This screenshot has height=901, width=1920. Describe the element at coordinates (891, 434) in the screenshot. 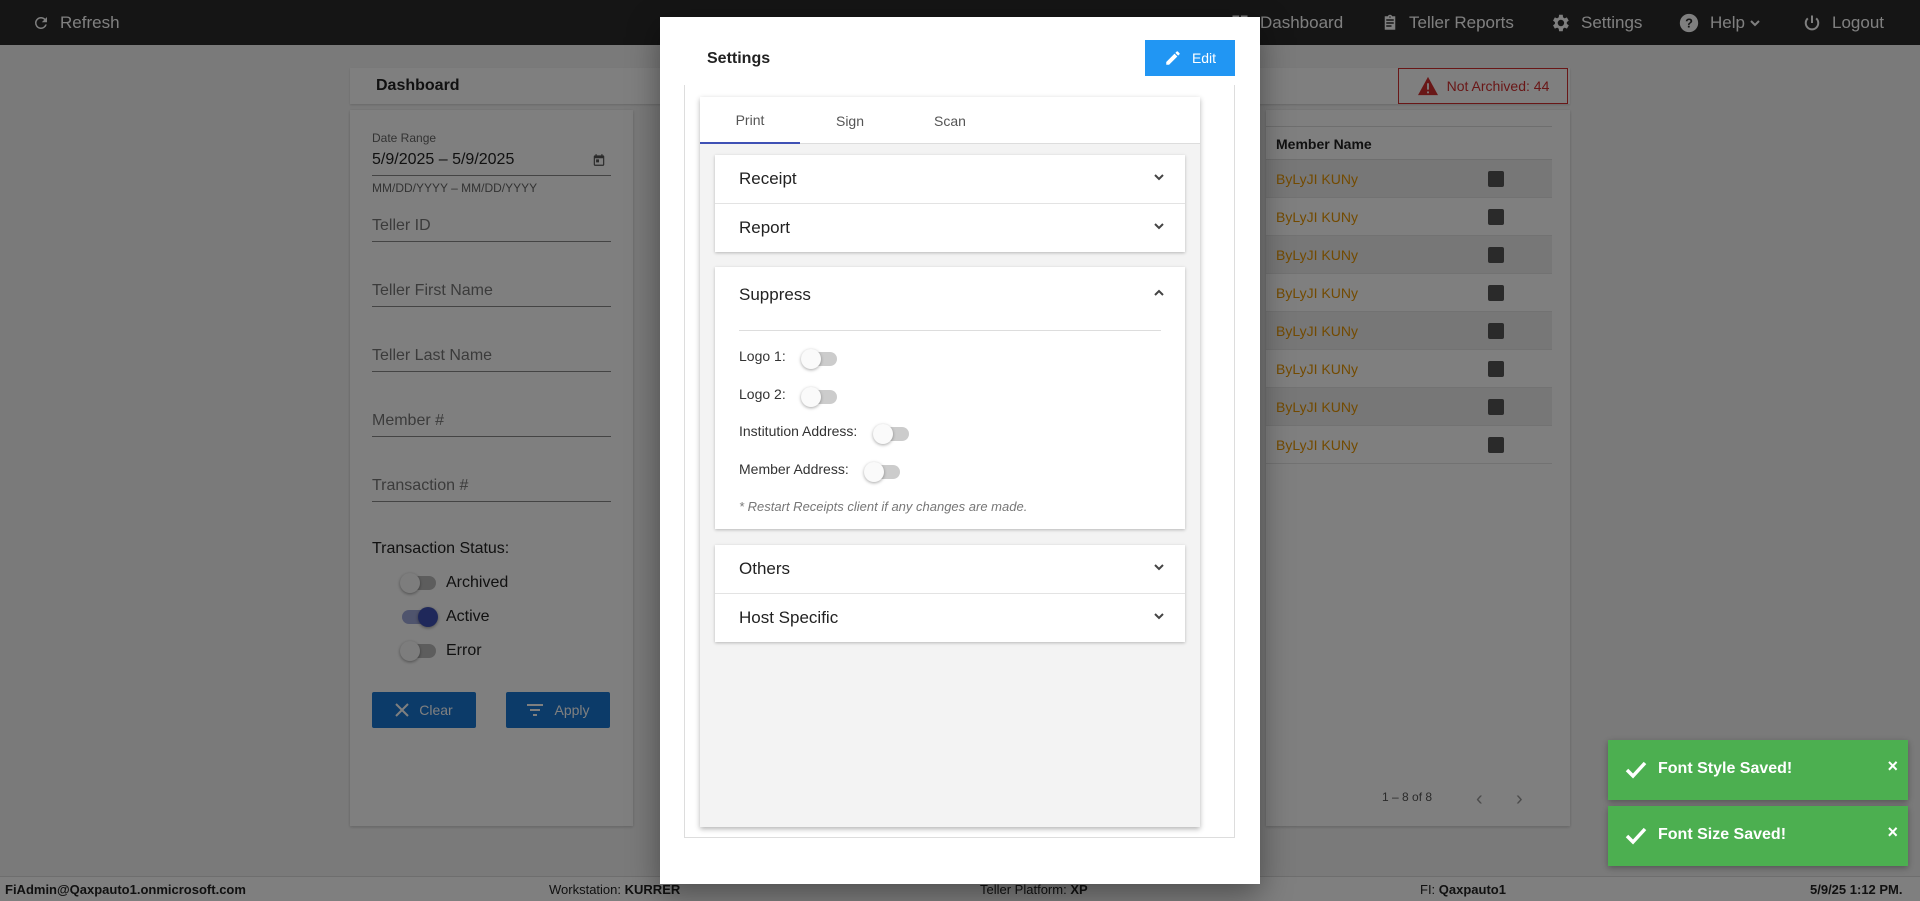

I see `institution-address-toggle` at that location.